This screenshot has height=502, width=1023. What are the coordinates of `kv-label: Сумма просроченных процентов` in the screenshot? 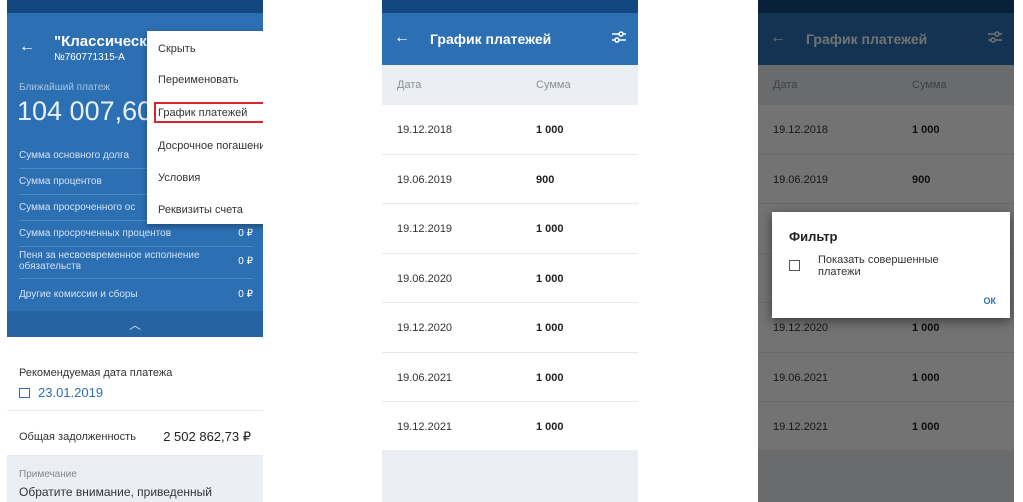 It's located at (95, 233).